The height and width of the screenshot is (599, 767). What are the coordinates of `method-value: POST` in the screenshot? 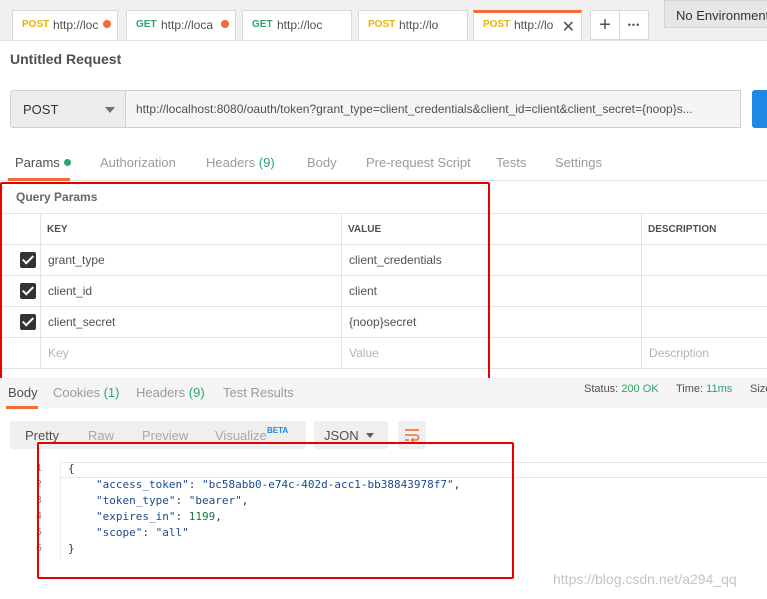 It's located at (41, 109).